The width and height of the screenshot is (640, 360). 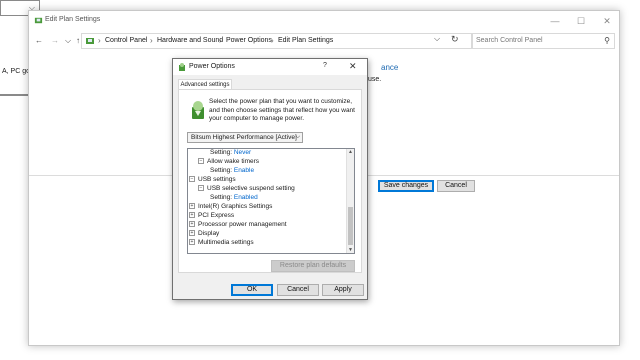 I want to click on tree-row-usb-settings: − USB settings, so click(x=212, y=179).